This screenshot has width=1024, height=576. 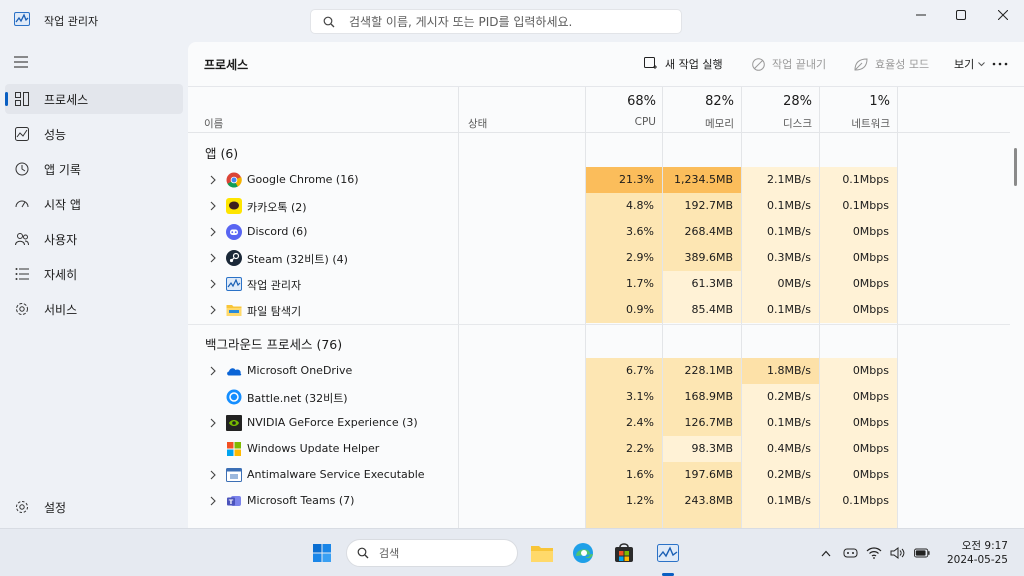 What do you see at coordinates (702, 310) in the screenshot?
I see `memory-cell: 85.4MB` at bounding box center [702, 310].